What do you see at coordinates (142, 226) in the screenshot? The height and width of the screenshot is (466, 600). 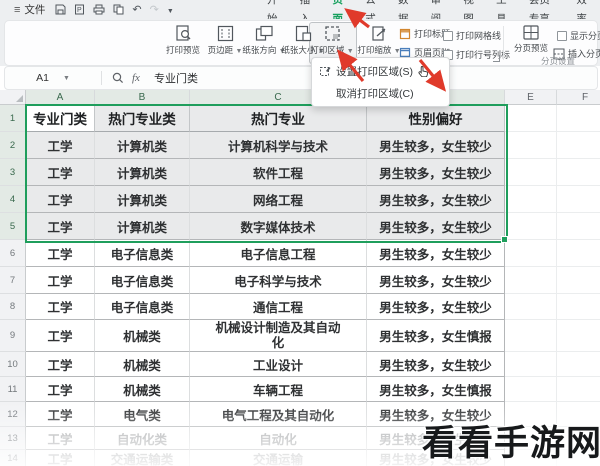 I see `cell-B5: 计算机类` at bounding box center [142, 226].